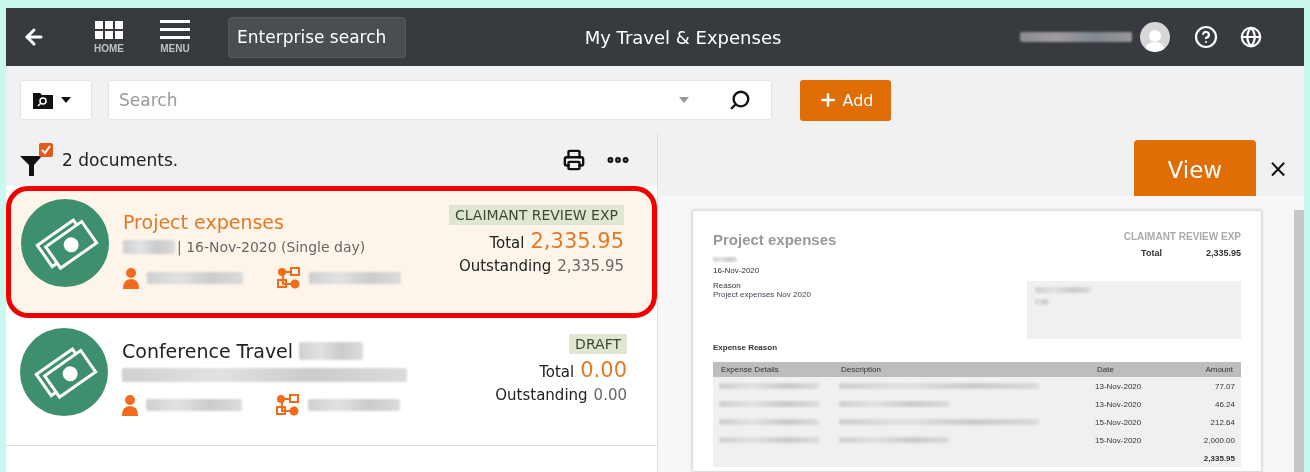 The image size is (1310, 472). I want to click on total-amount: 2,335.95, so click(577, 241).